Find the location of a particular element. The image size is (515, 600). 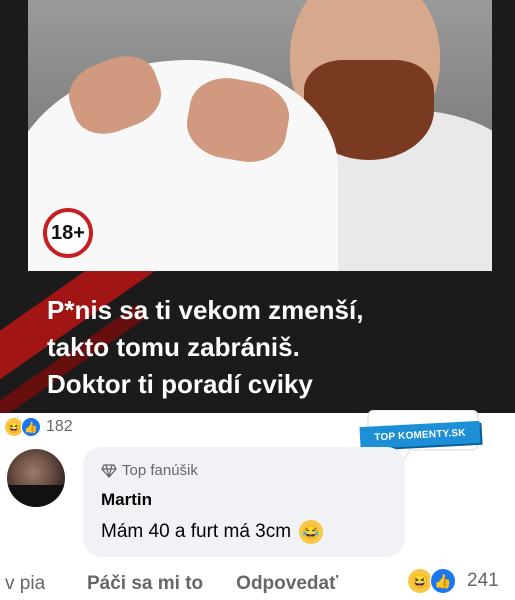

post-reactions: 😆 👍 182 is located at coordinates (39, 427).